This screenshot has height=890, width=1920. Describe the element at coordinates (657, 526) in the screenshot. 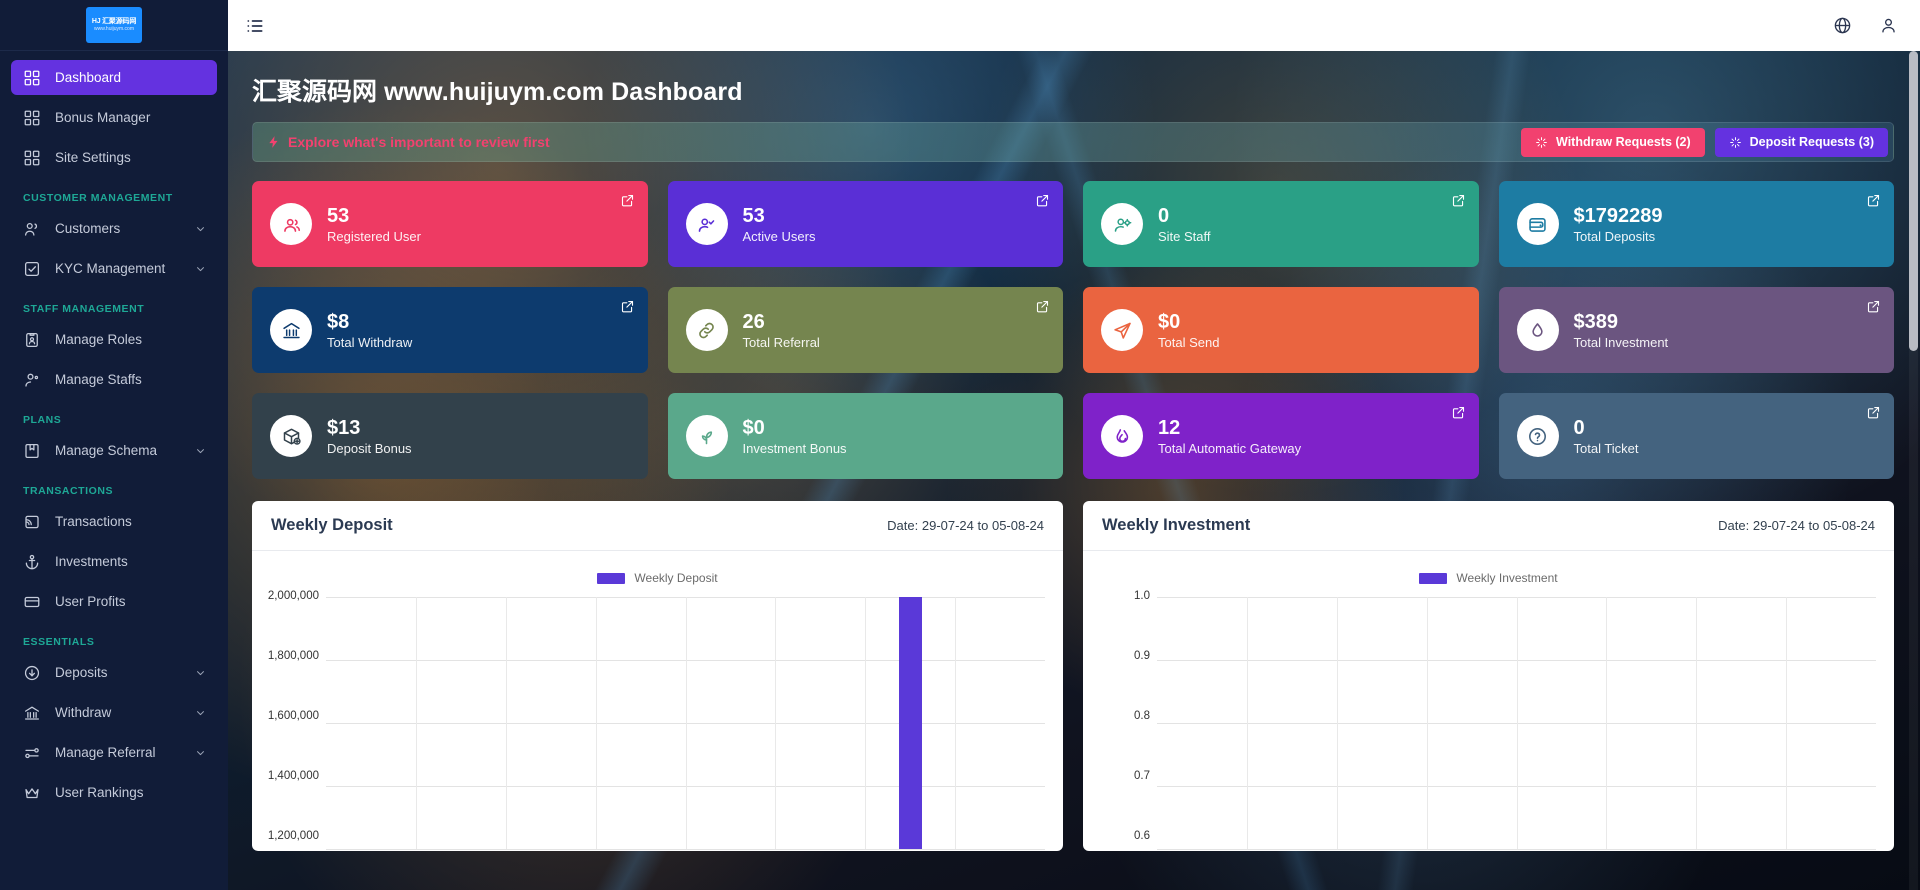

I see `chart-header: Weekly Deposit Date: 29-07-24 to 05-08-24` at that location.